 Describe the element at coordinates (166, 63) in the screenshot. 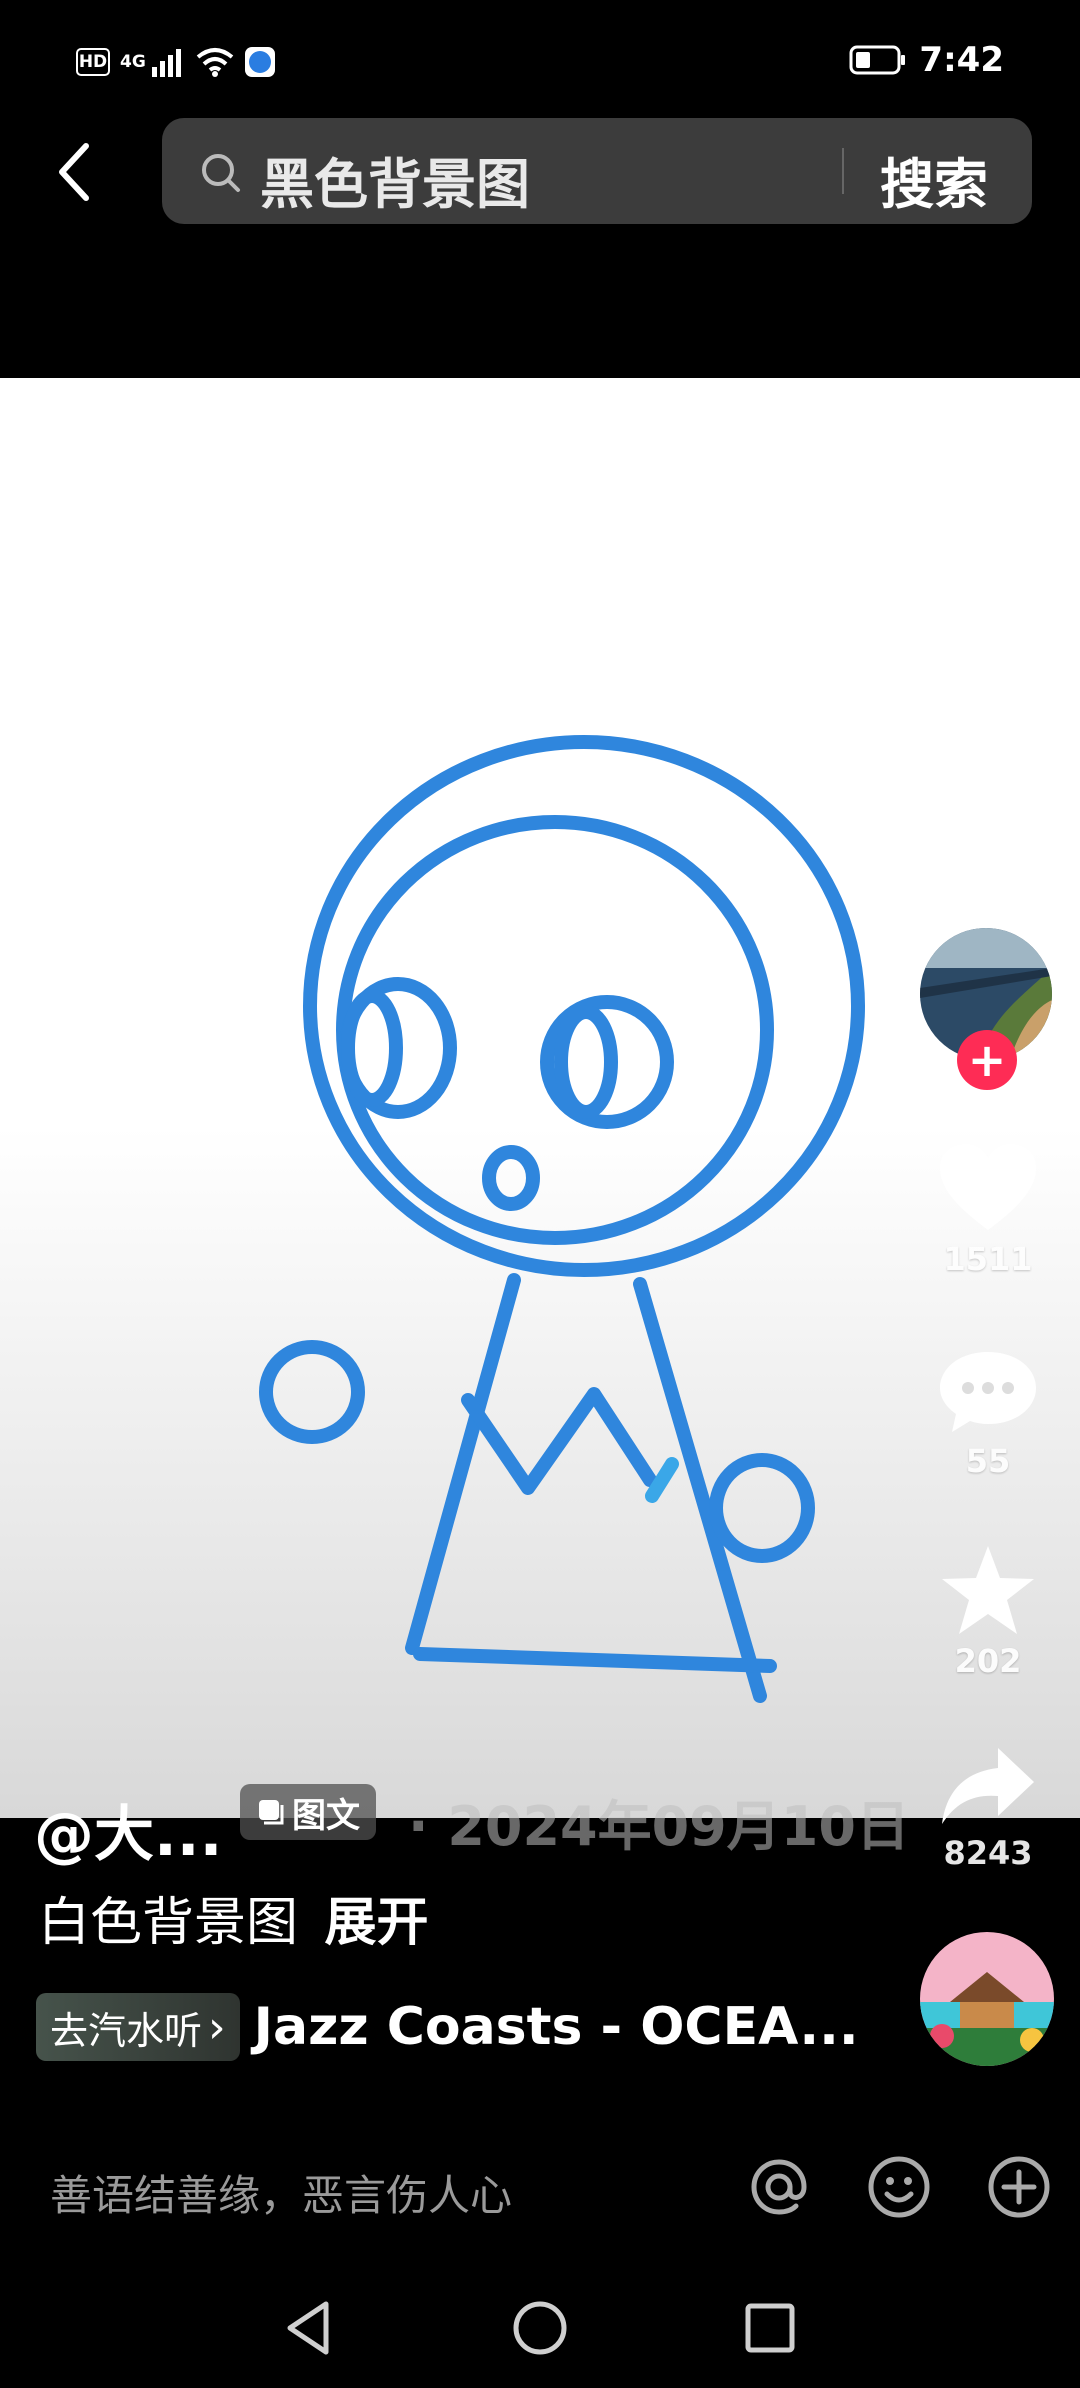

I see `signal-icon` at that location.